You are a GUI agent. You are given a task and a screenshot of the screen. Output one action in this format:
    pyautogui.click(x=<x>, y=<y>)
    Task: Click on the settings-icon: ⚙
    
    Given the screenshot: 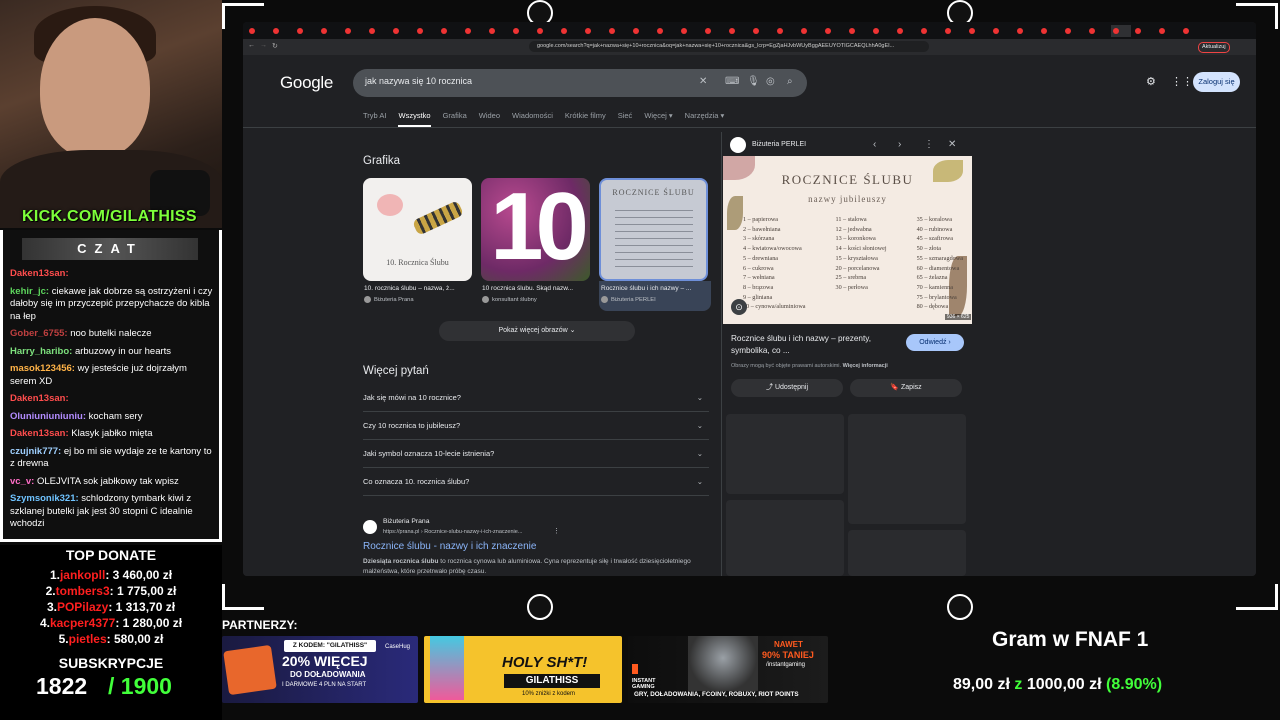 What is the action you would take?
    pyautogui.click(x=1151, y=81)
    